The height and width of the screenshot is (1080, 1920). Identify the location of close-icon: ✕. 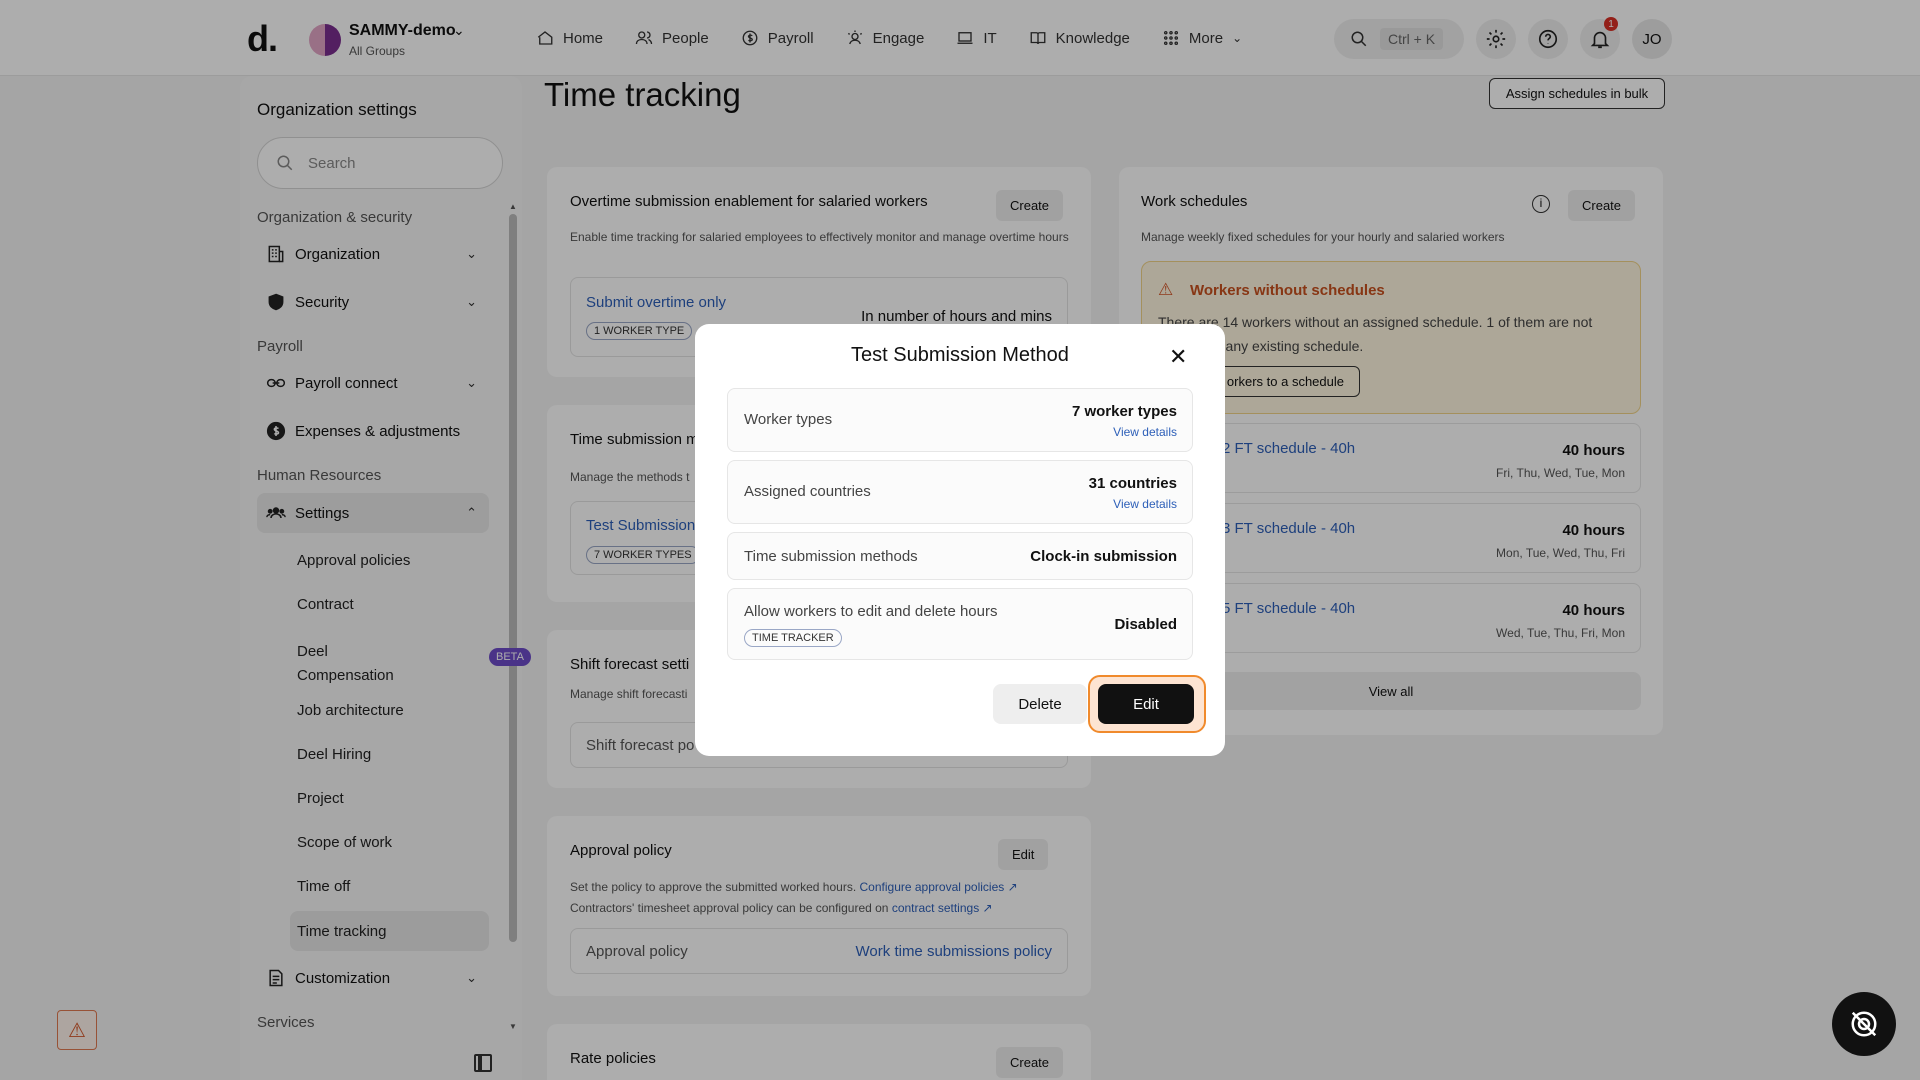
(1178, 357).